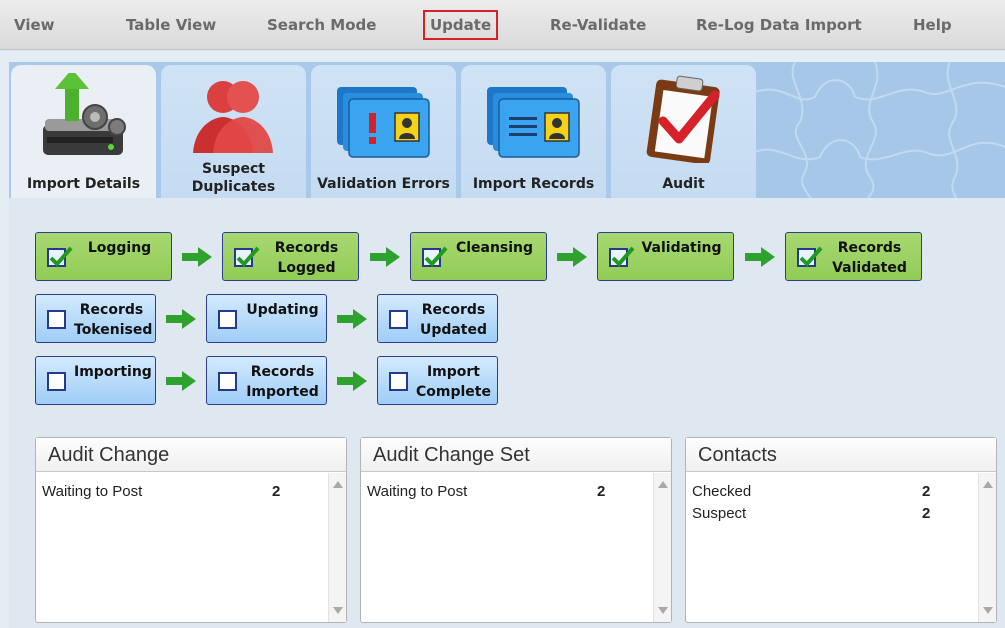 The height and width of the screenshot is (628, 1005). Describe the element at coordinates (880, 132) in the screenshot. I see `puzzle-background-decoration` at that location.